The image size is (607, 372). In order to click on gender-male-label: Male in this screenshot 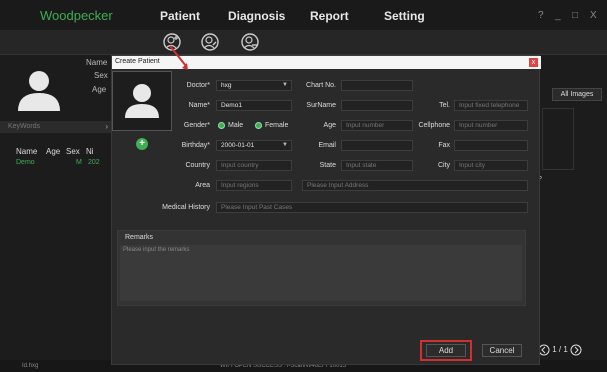, I will do `click(236, 125)`.